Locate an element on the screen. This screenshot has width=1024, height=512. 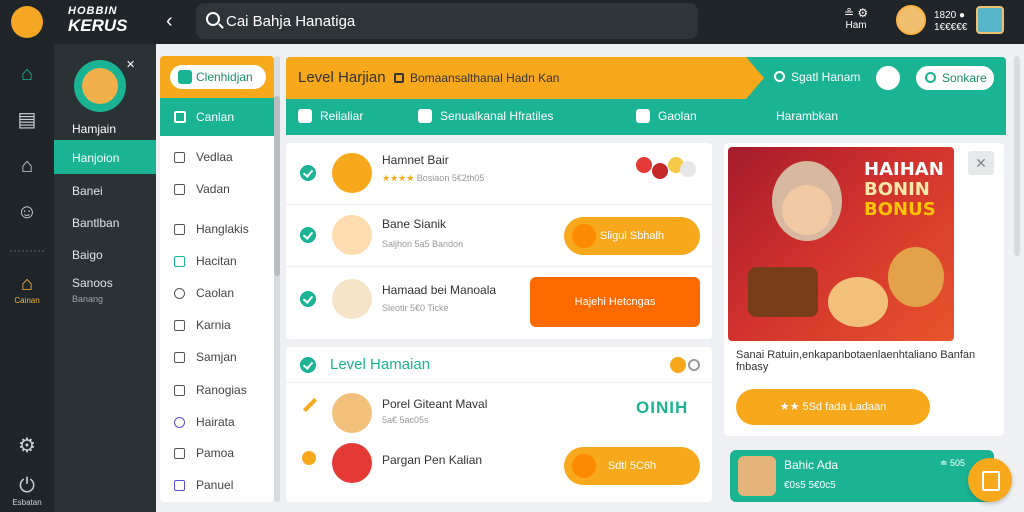
task-action-button: Hajehi Hetcngas is located at coordinates (615, 302).